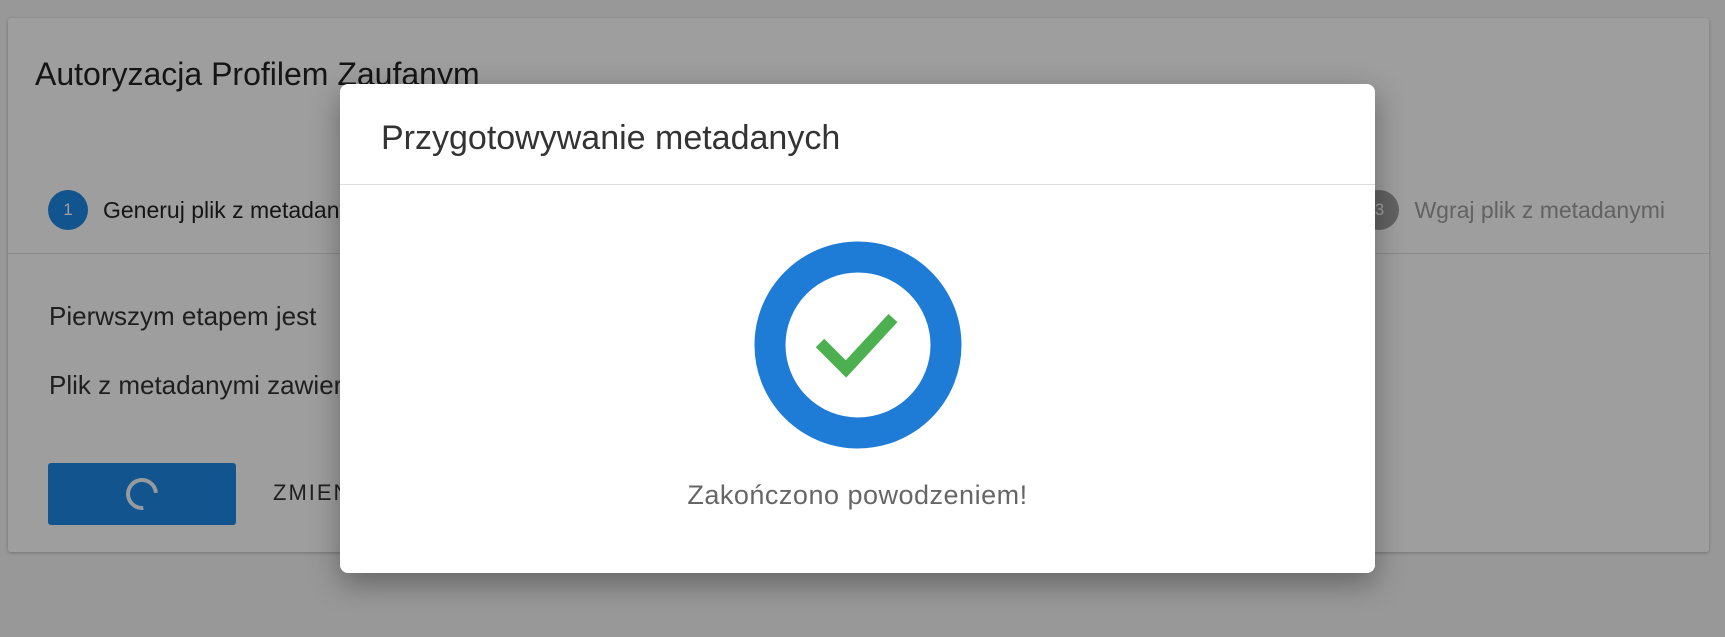 This screenshot has width=1725, height=637. I want to click on check-circle-icon, so click(858, 345).